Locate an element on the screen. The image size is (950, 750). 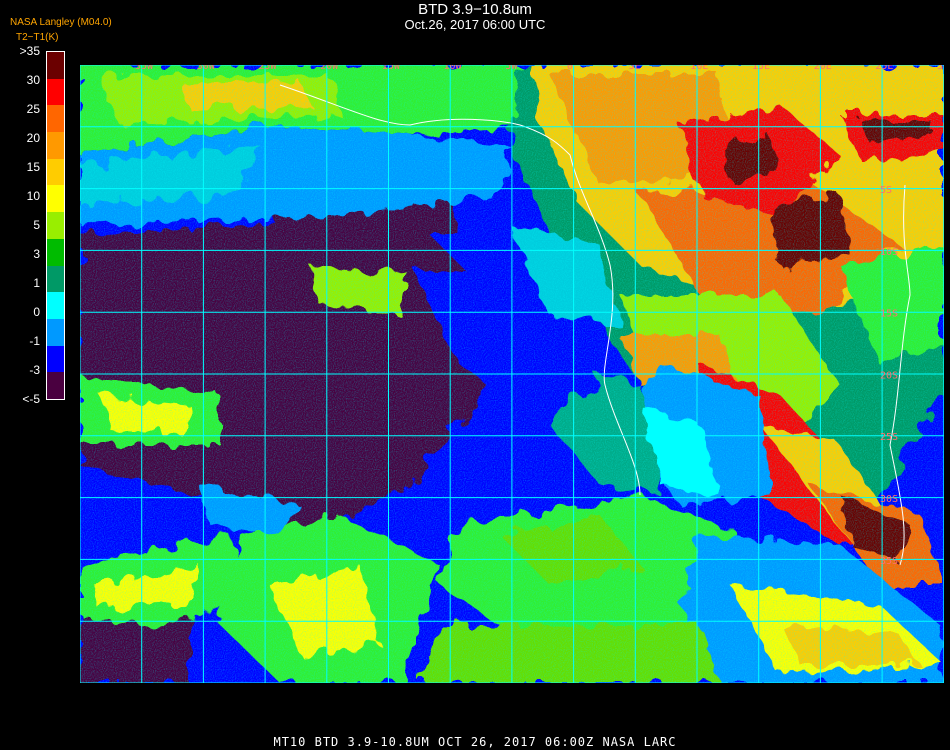
longitude-label: 15W is located at coordinates (391, 68).